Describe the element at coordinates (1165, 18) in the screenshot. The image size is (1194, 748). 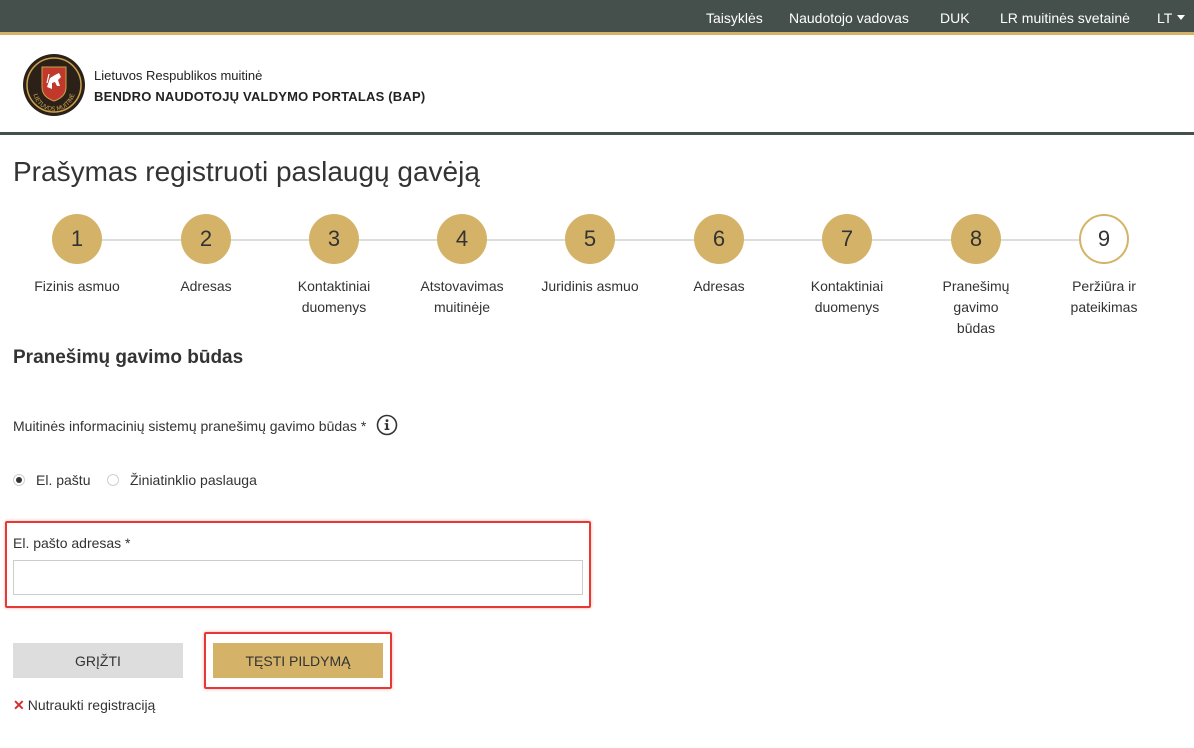
I see `language-label: LT` at that location.